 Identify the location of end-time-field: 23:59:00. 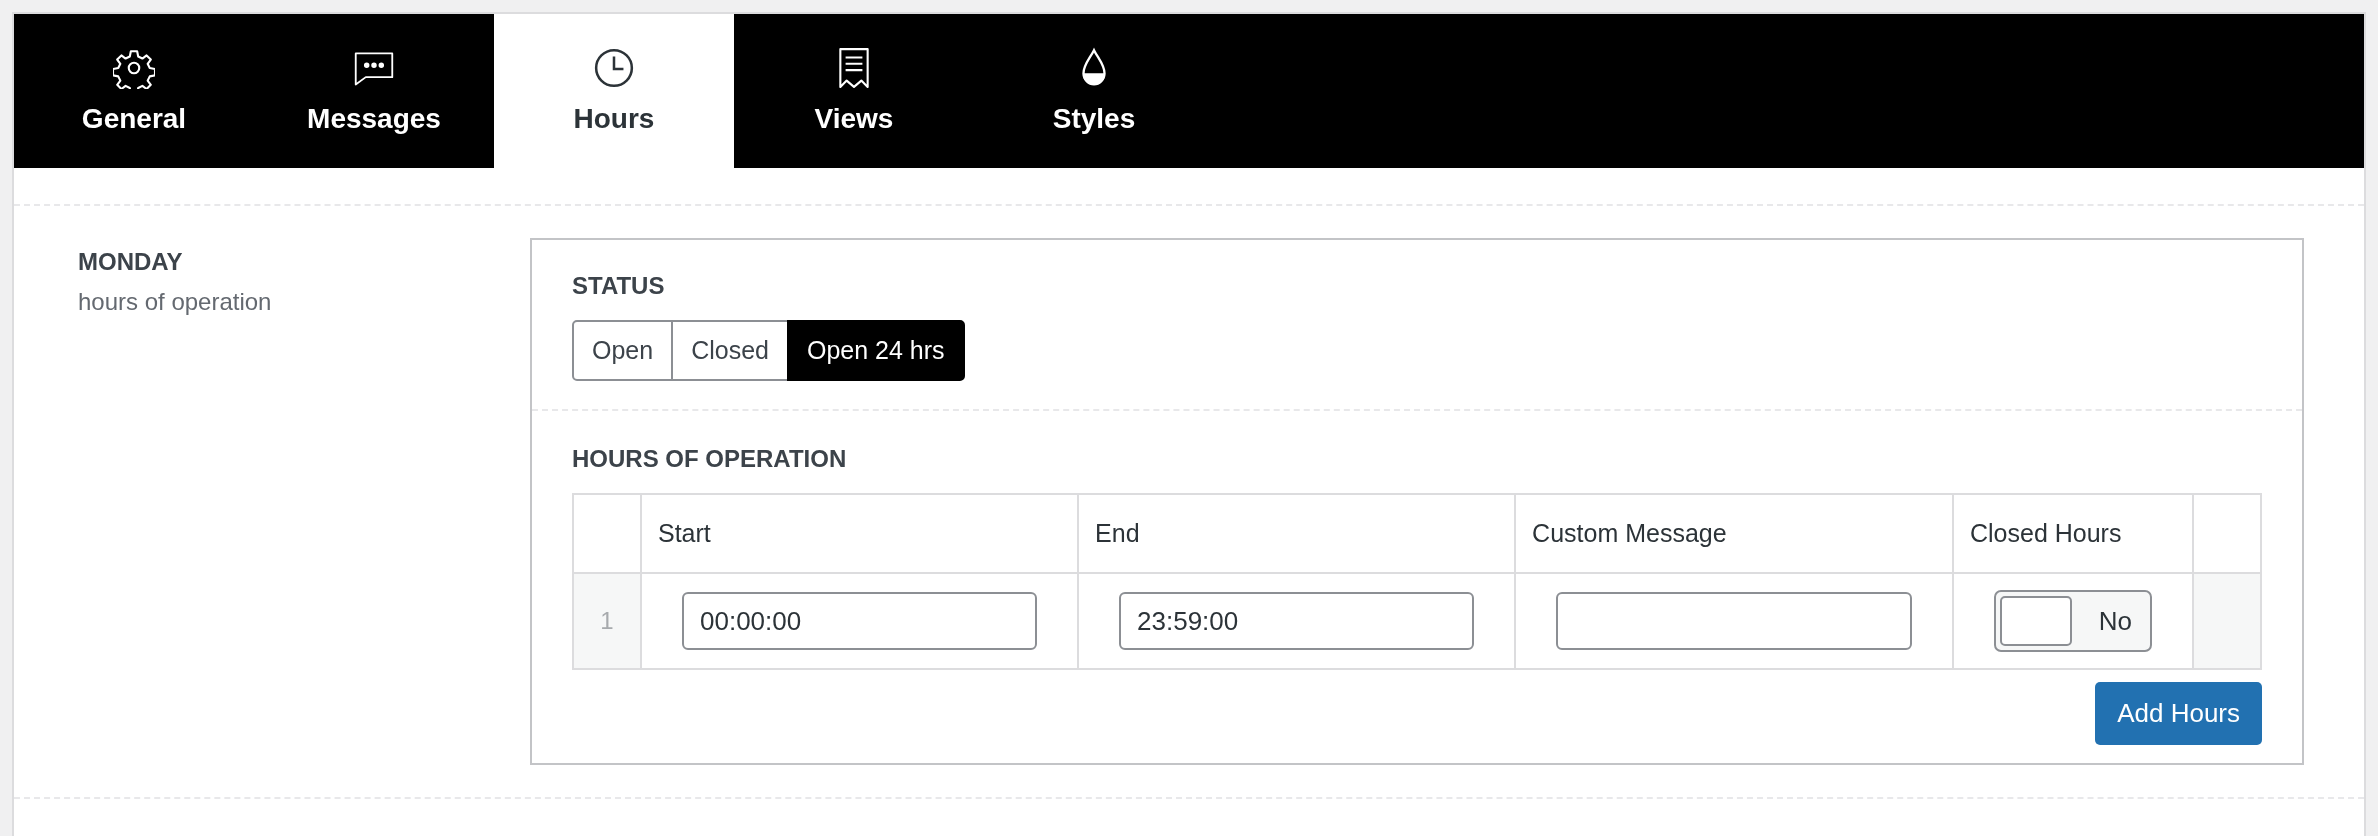
(1297, 621).